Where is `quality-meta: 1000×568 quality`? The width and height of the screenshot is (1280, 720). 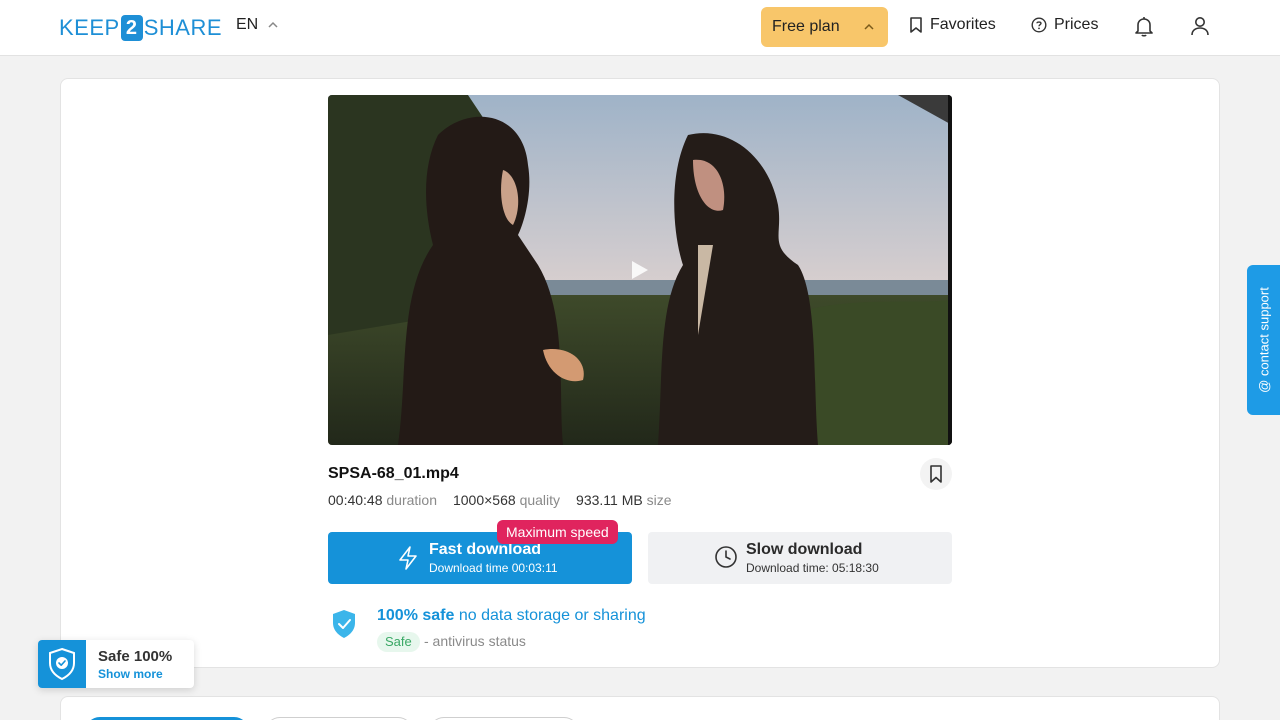
quality-meta: 1000×568 quality is located at coordinates (506, 500).